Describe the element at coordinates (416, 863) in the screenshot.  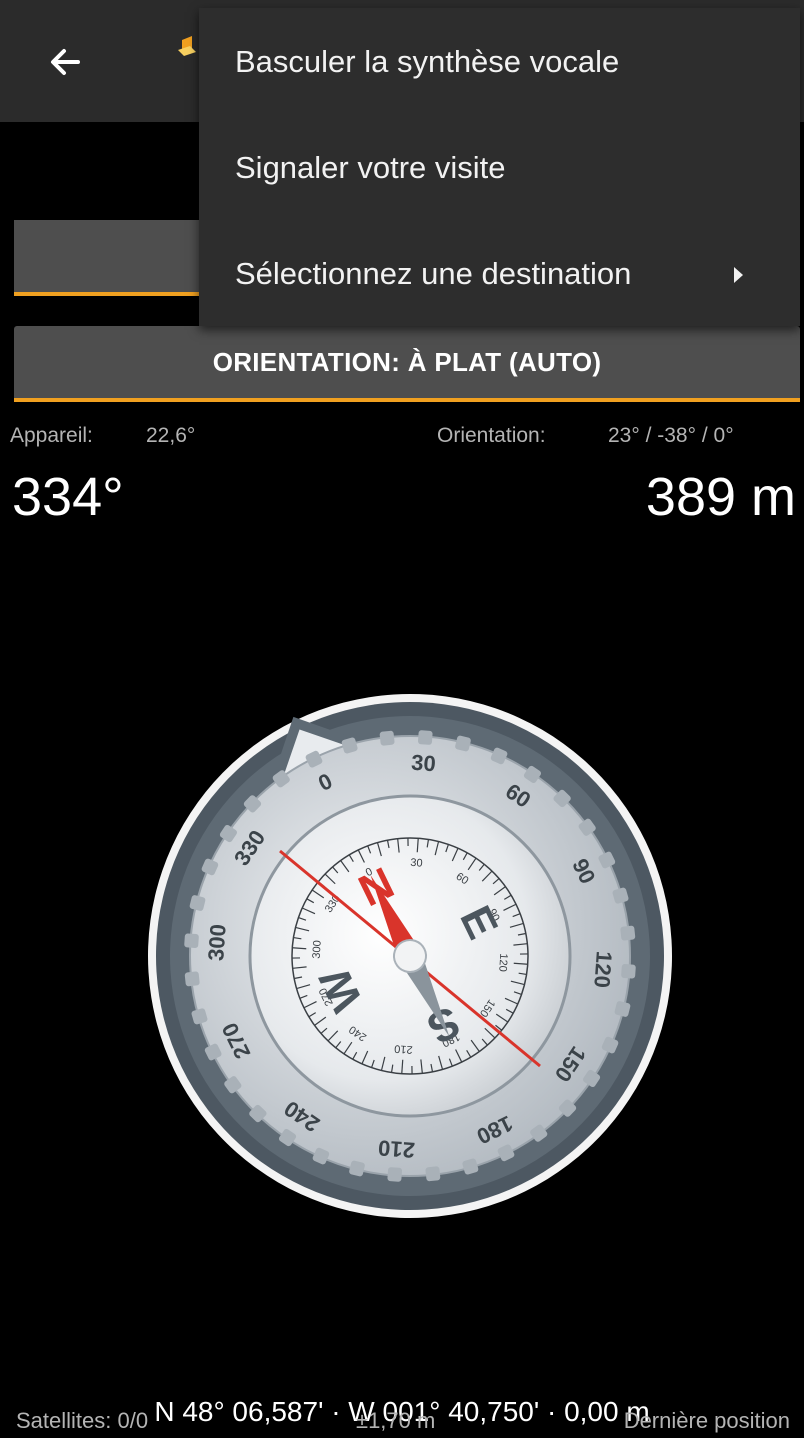
I see `face-degree-label: 30` at that location.